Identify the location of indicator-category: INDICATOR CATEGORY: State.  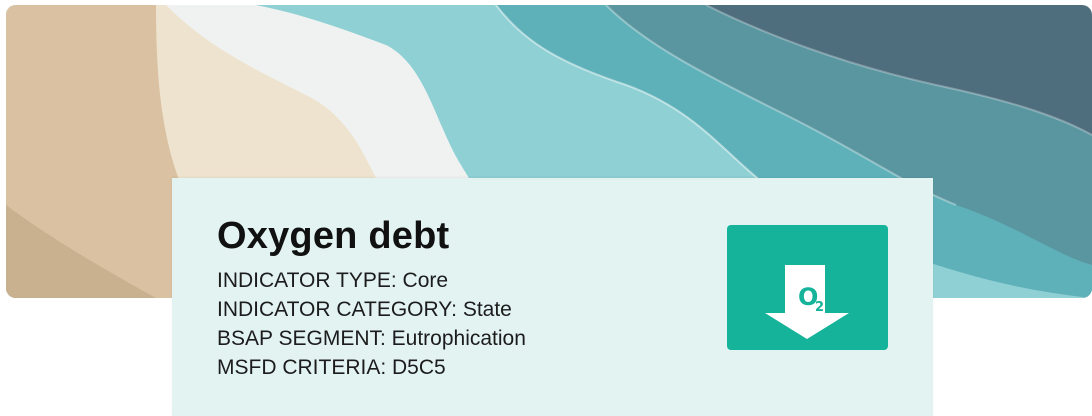
(364, 309).